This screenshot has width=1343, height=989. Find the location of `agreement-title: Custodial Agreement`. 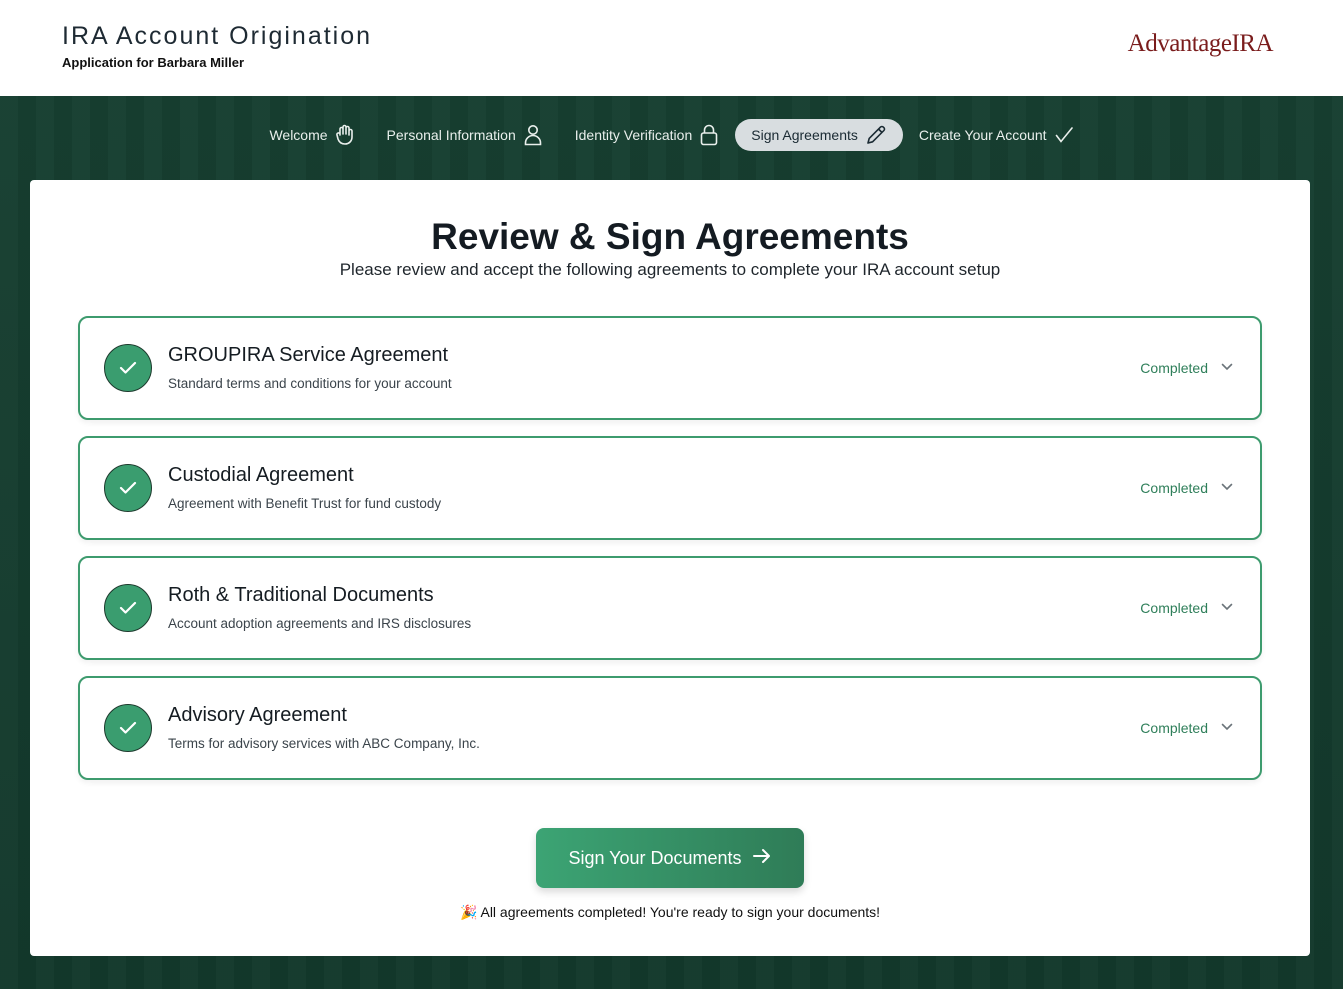

agreement-title: Custodial Agreement is located at coordinates (261, 475).